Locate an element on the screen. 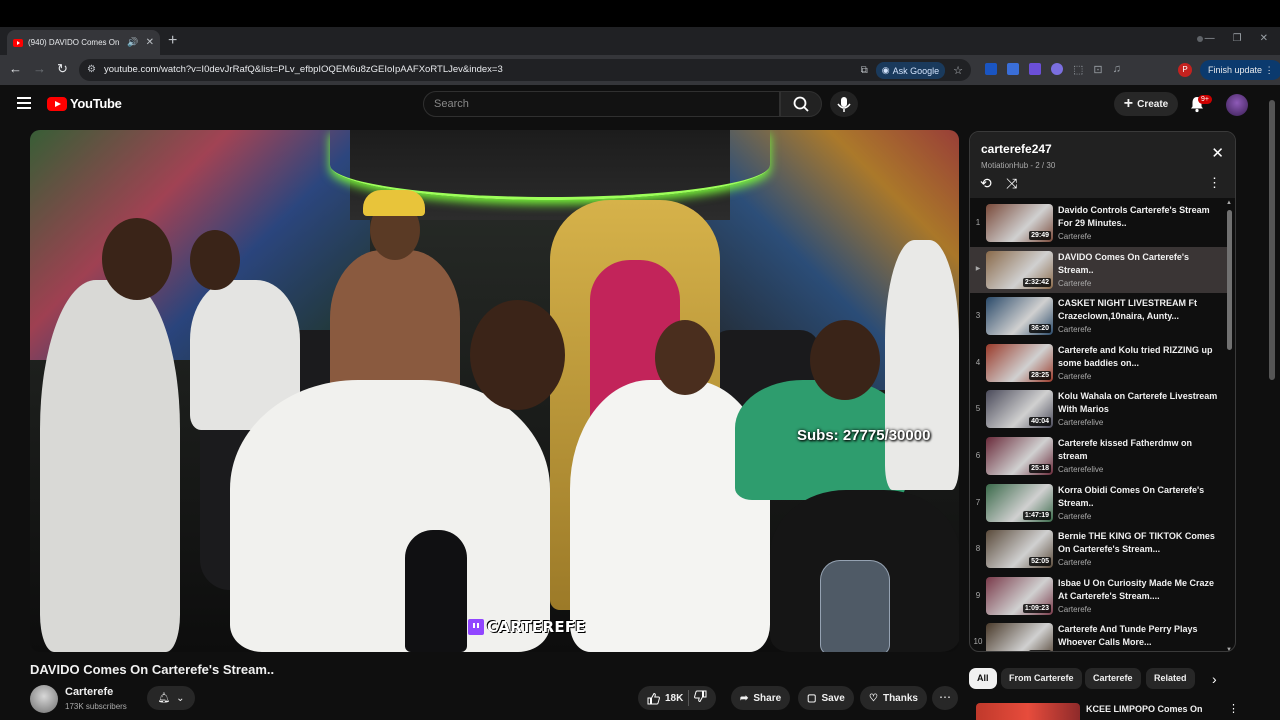 This screenshot has height=720, width=1280. playlist-scroll-thumb is located at coordinates (1229, 280).